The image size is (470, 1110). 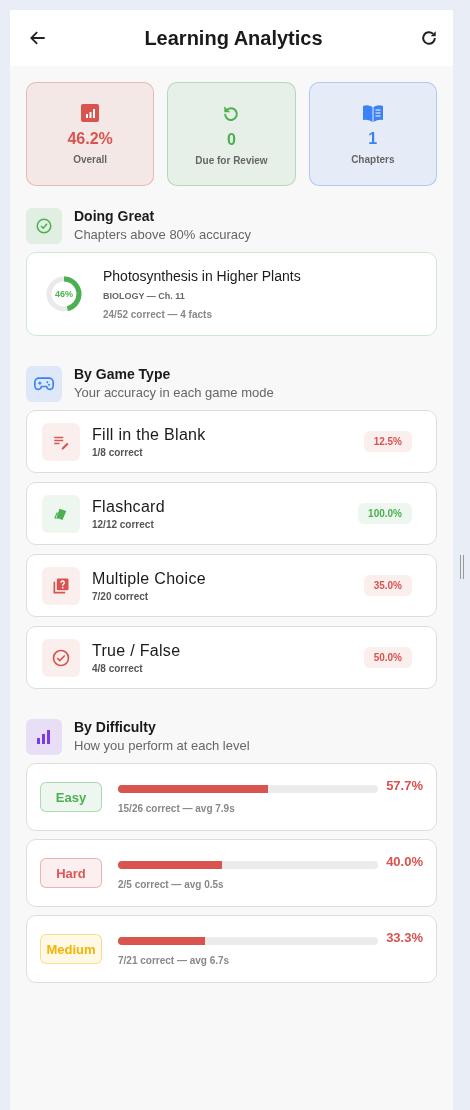 I want to click on difficulty-card: Hard 2/5 correct — avg 0.5s 40.0%, so click(x=231, y=873).